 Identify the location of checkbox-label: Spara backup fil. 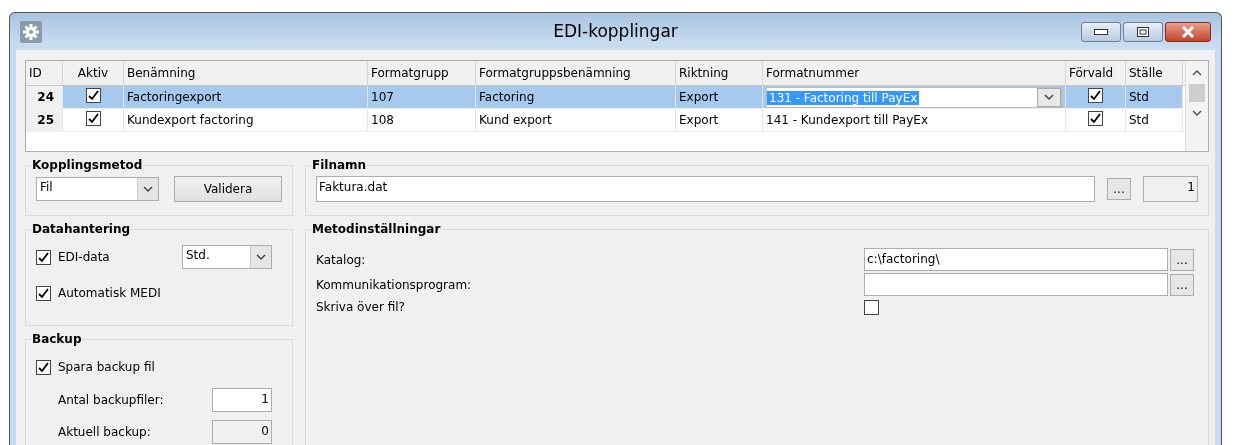
(106, 367).